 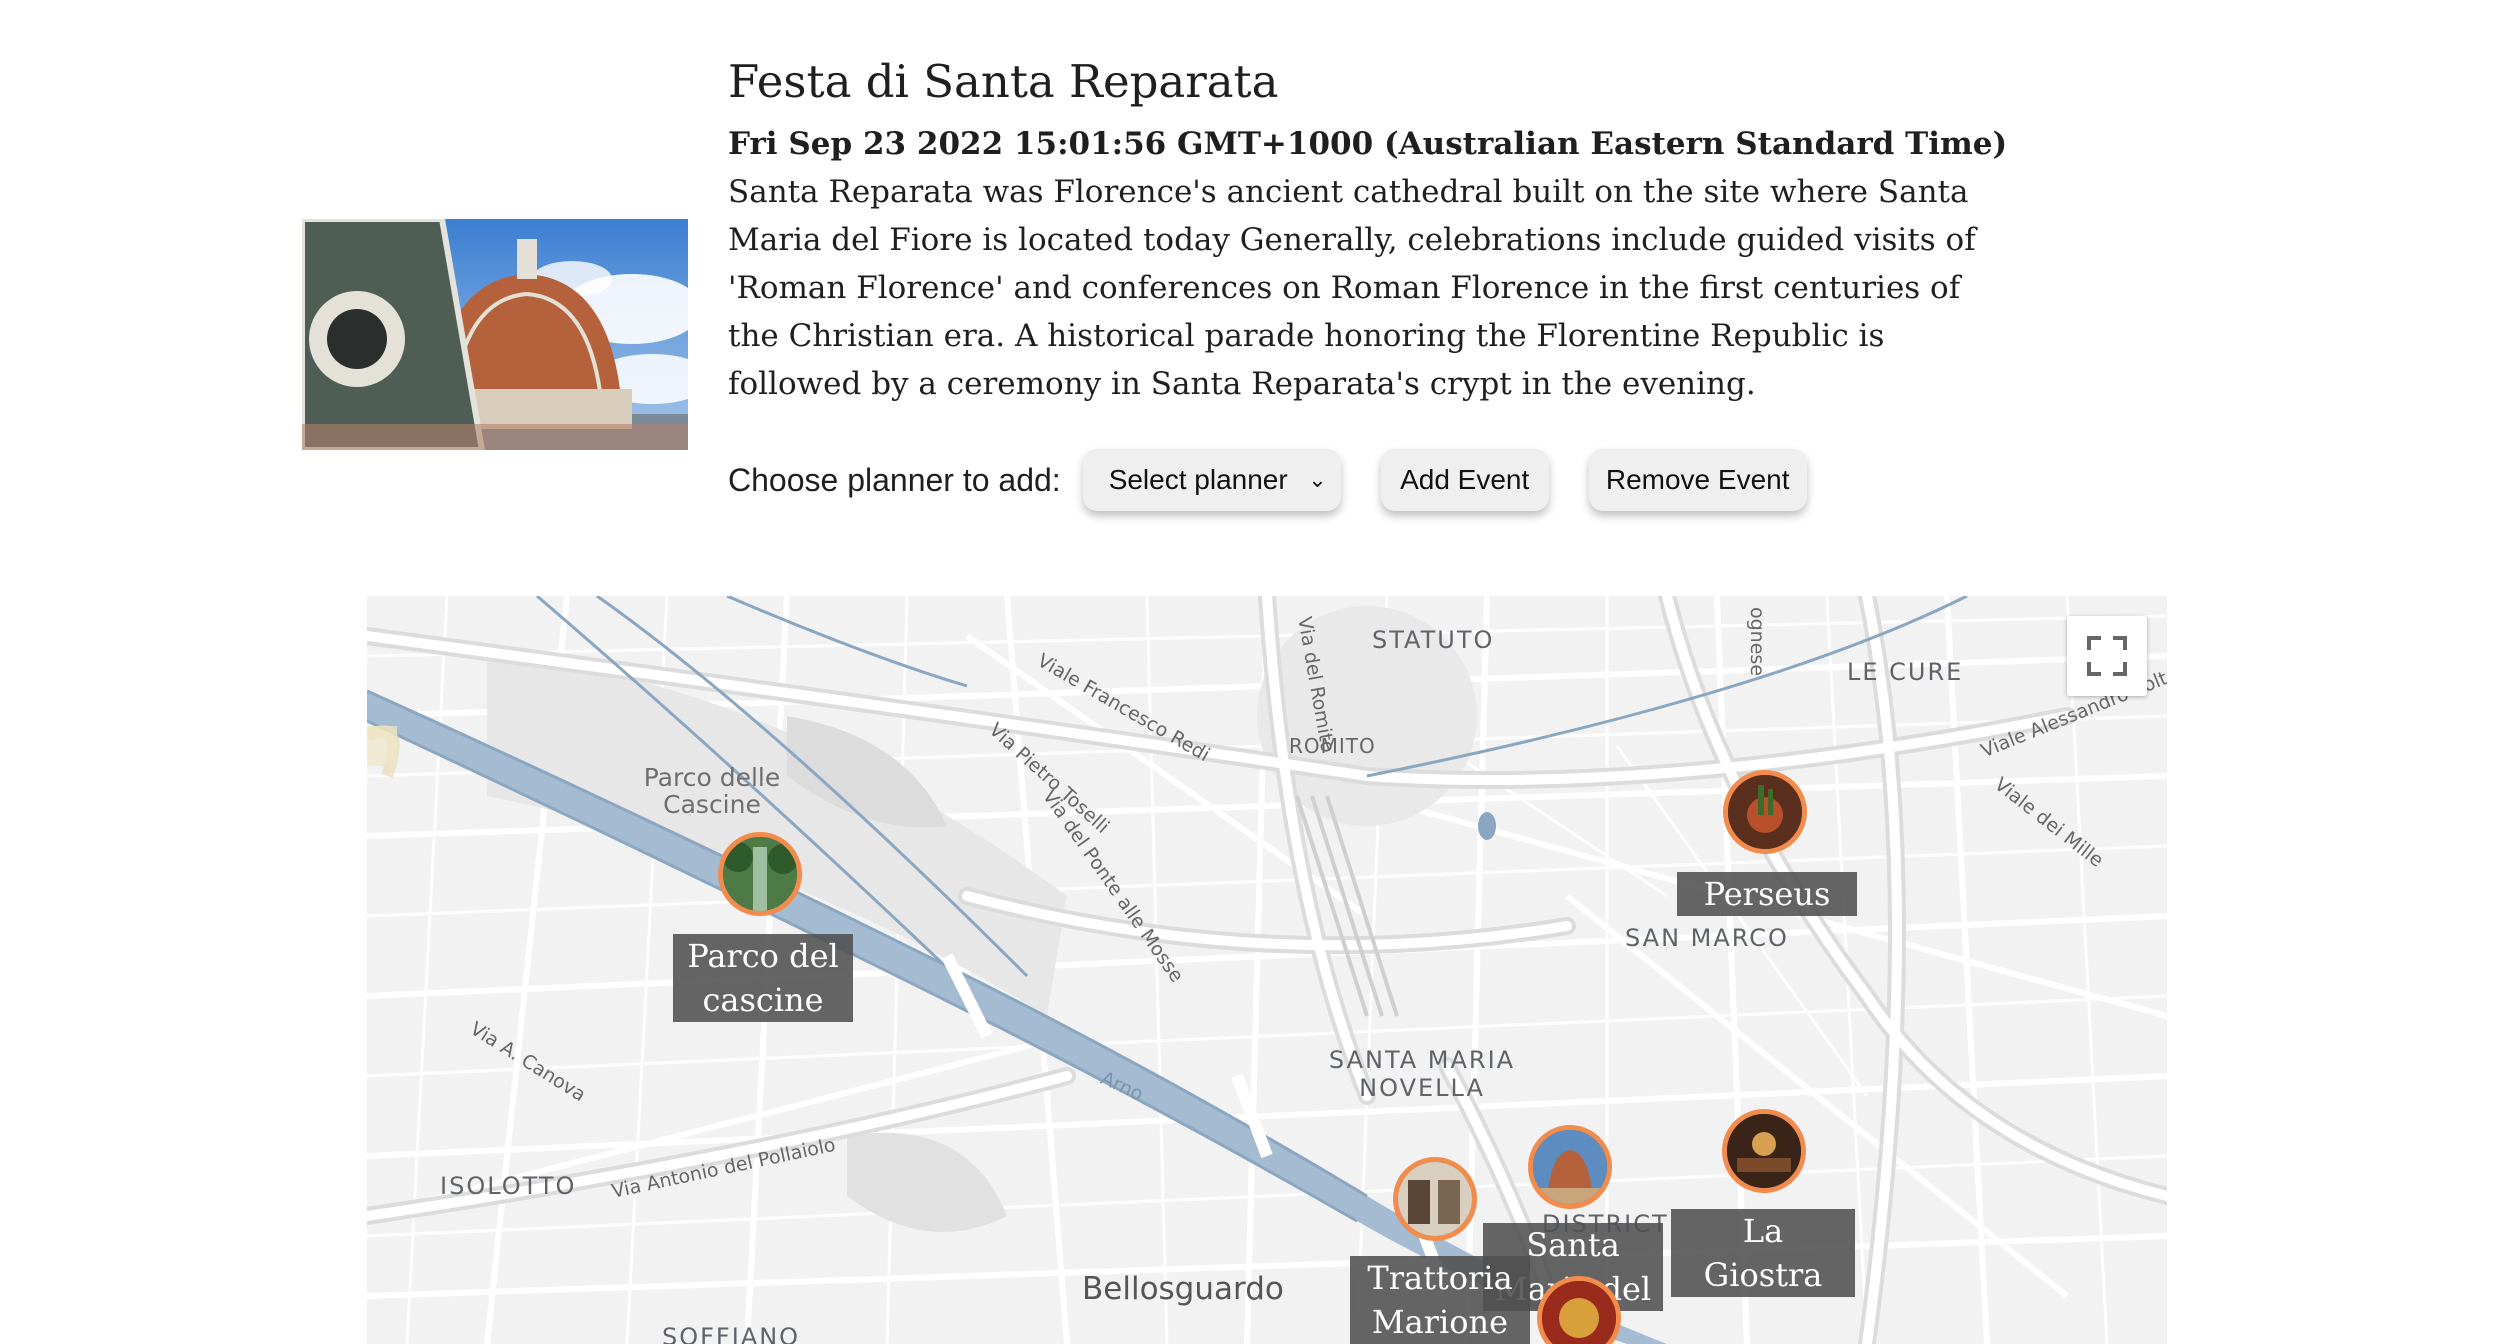 I want to click on event-image, so click(x=495, y=334).